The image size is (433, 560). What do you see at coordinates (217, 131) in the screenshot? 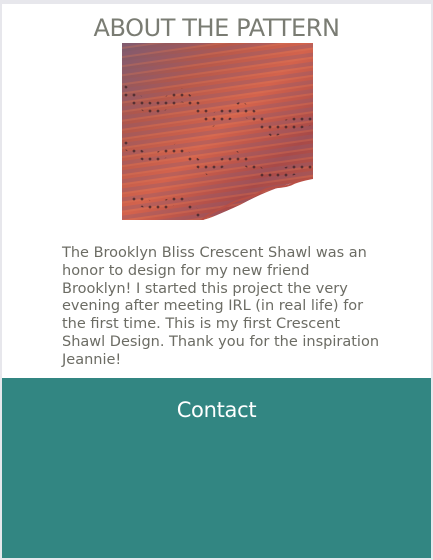
I see `shawl-photo` at bounding box center [217, 131].